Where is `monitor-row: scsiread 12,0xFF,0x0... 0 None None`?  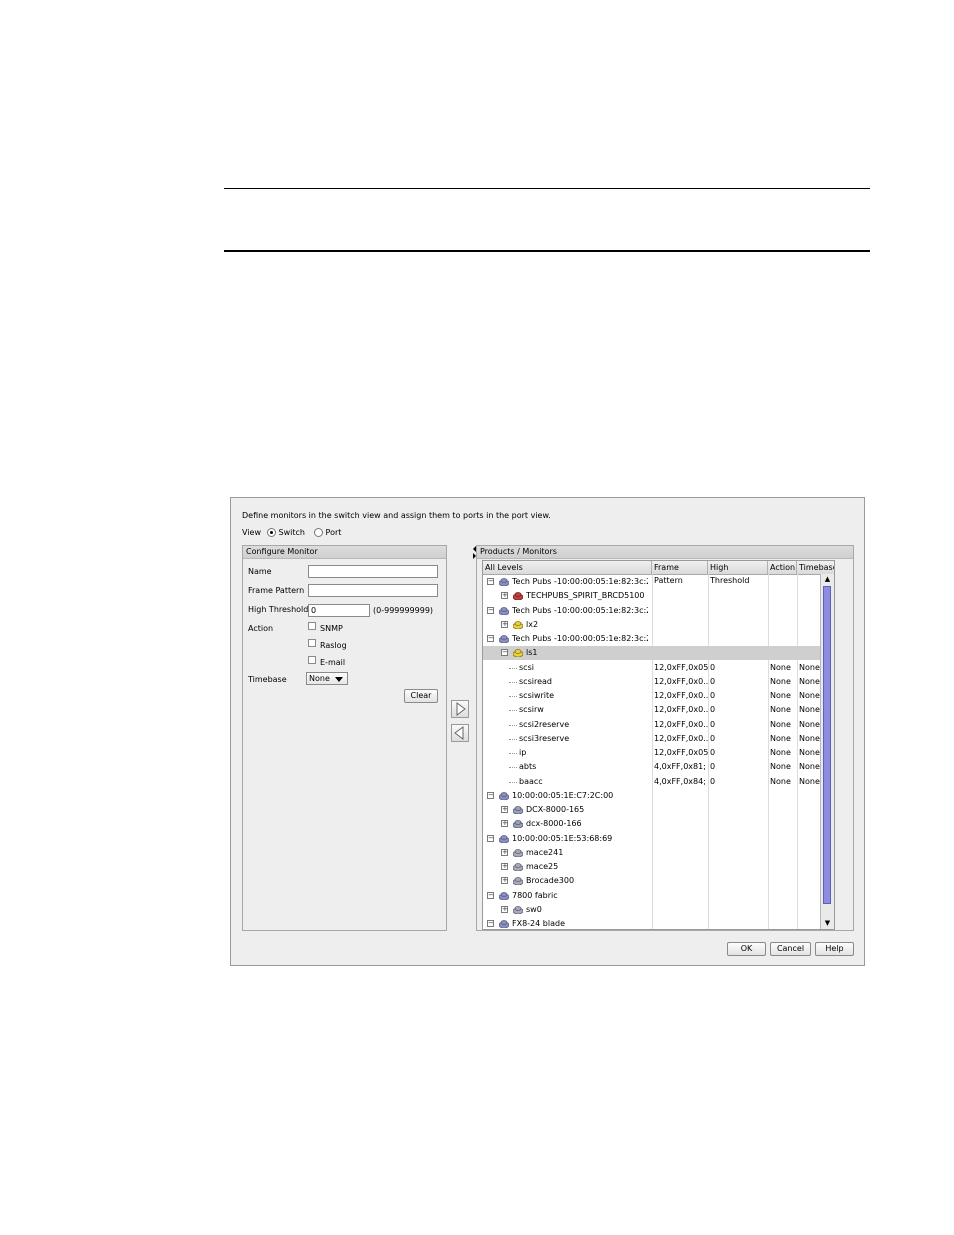
monitor-row: scsiread 12,0xFF,0x0... 0 None None is located at coordinates (658, 682).